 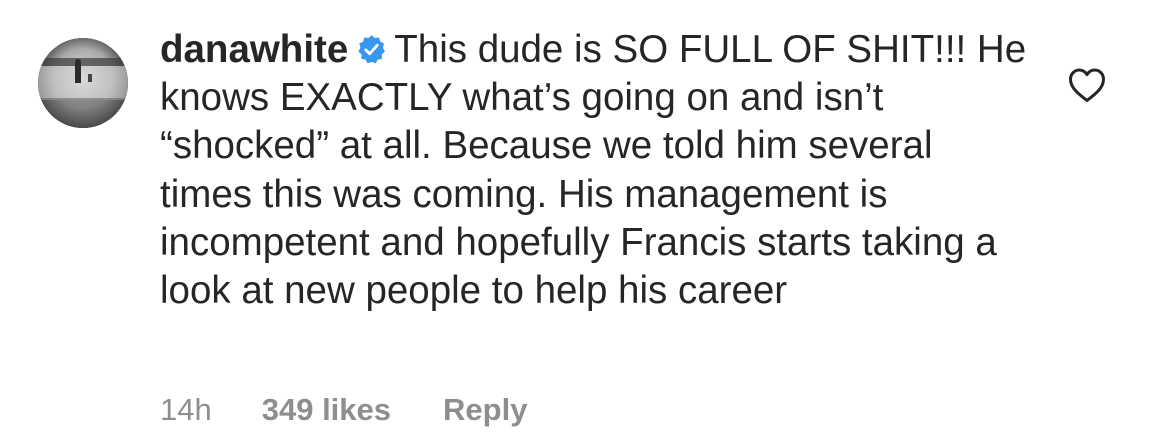 What do you see at coordinates (326, 410) in the screenshot?
I see `likes-count-link: 349 likes` at bounding box center [326, 410].